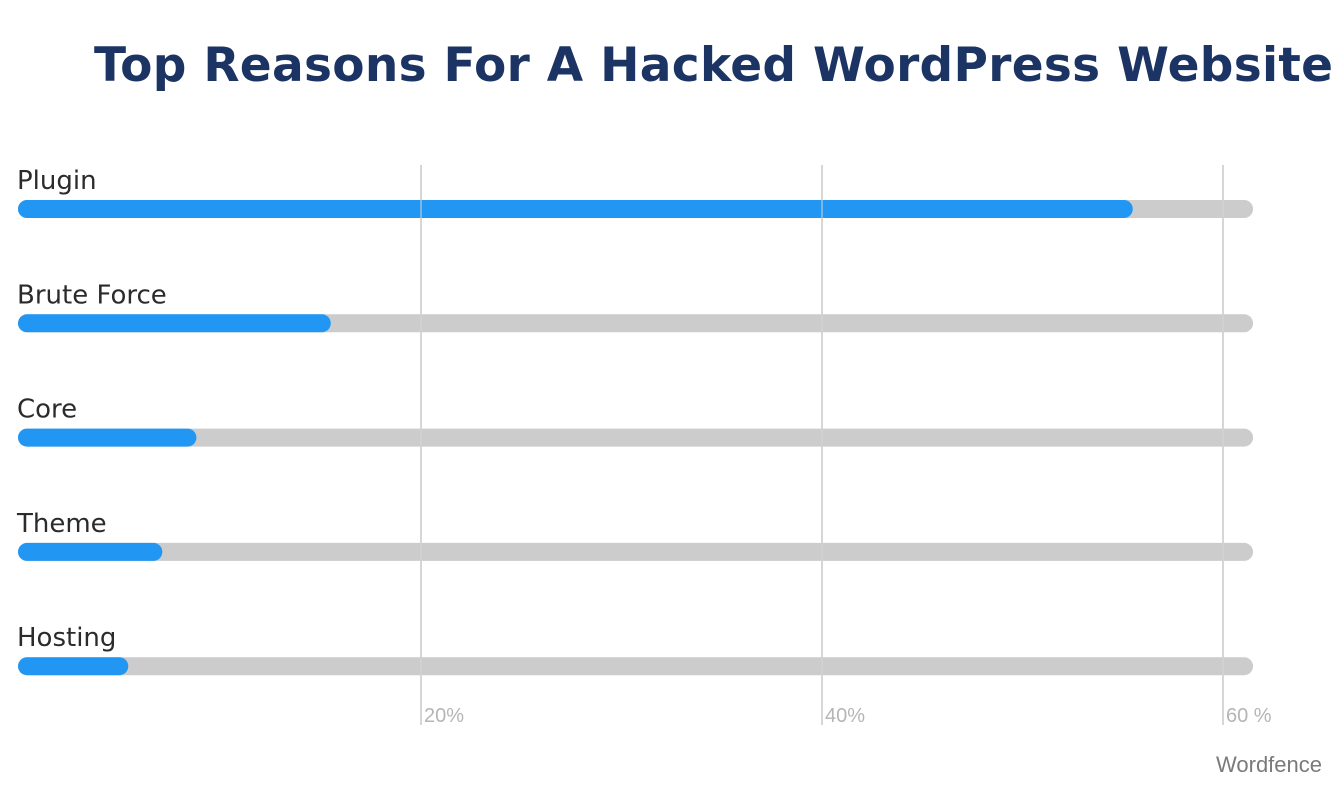 The image size is (1332, 789). What do you see at coordinates (1269, 764) in the screenshot?
I see `source-credit: Wordfence` at bounding box center [1269, 764].